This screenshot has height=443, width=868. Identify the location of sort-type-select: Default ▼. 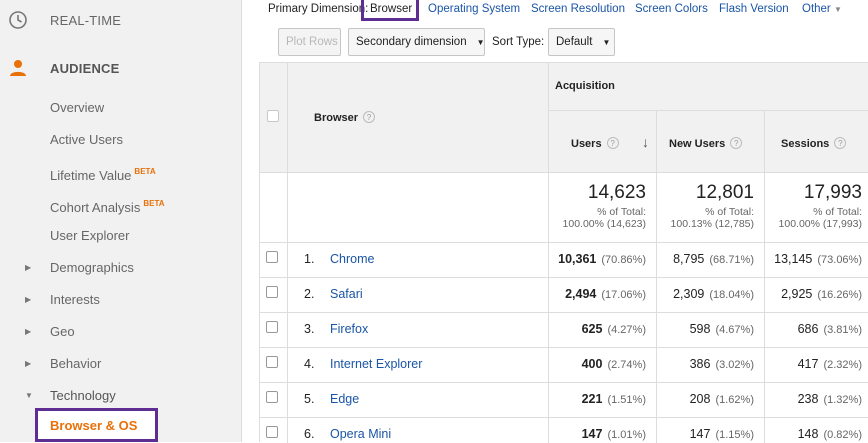
(581, 42).